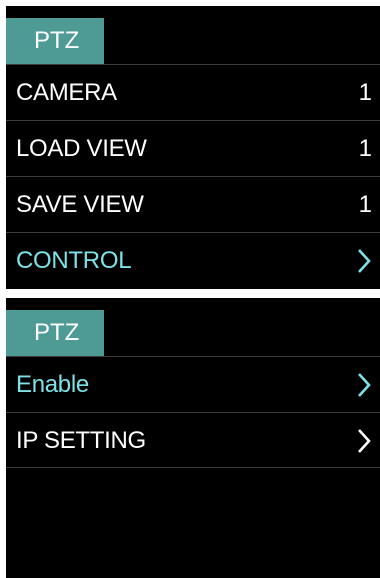 This screenshot has width=380, height=578. I want to click on menu-item-label: Enable, so click(52, 384).